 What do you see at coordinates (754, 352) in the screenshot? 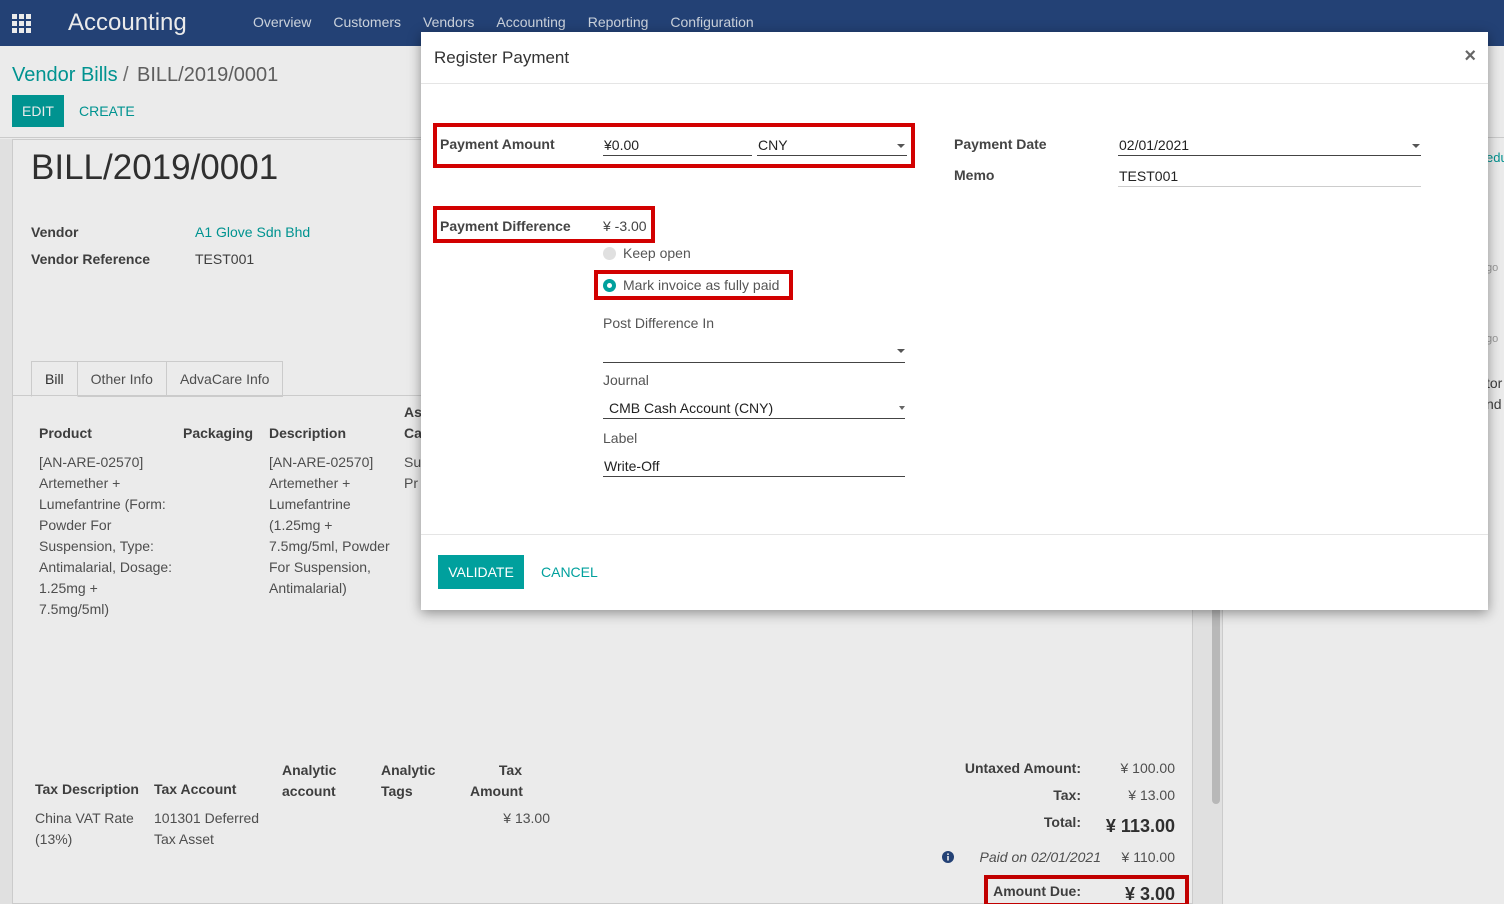
I see `post-difference-select` at bounding box center [754, 352].